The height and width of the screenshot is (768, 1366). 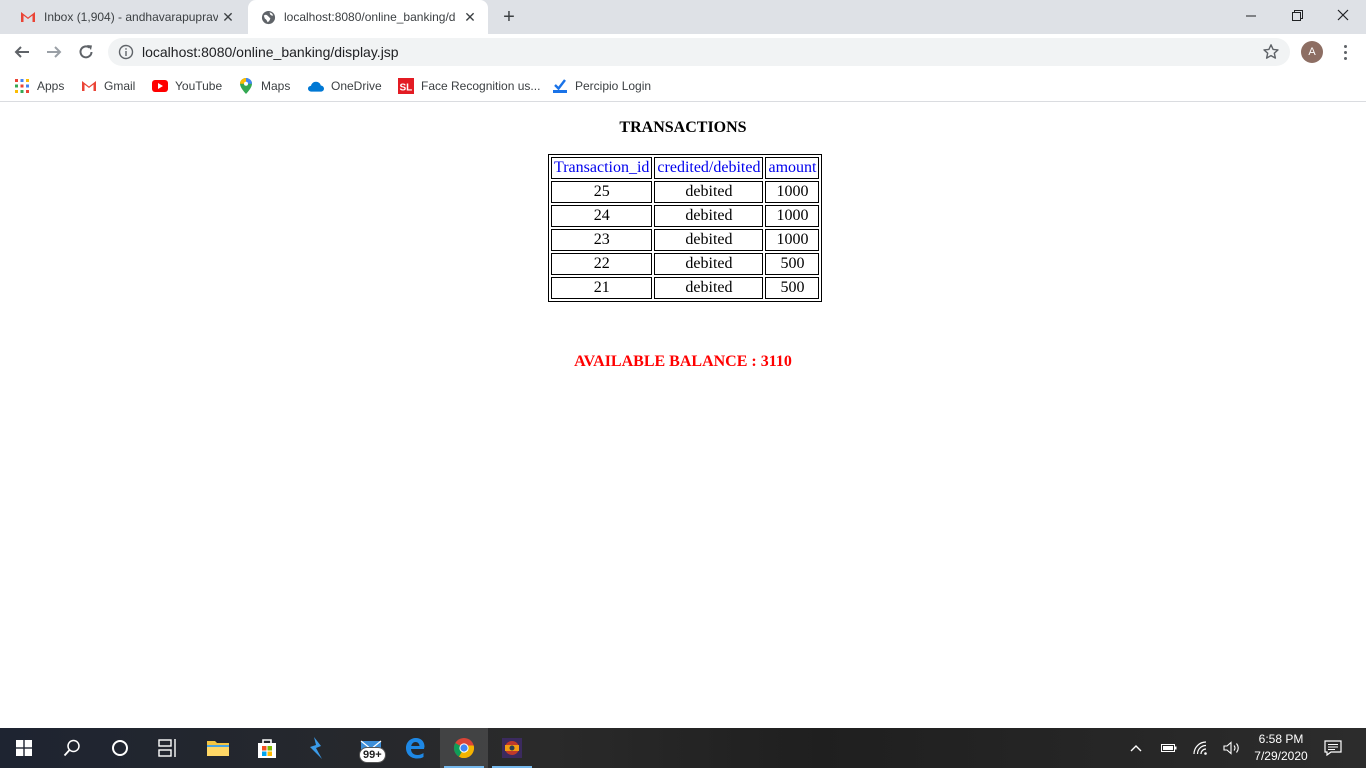 I want to click on clock-time: 6:58 PM, so click(x=1281, y=739).